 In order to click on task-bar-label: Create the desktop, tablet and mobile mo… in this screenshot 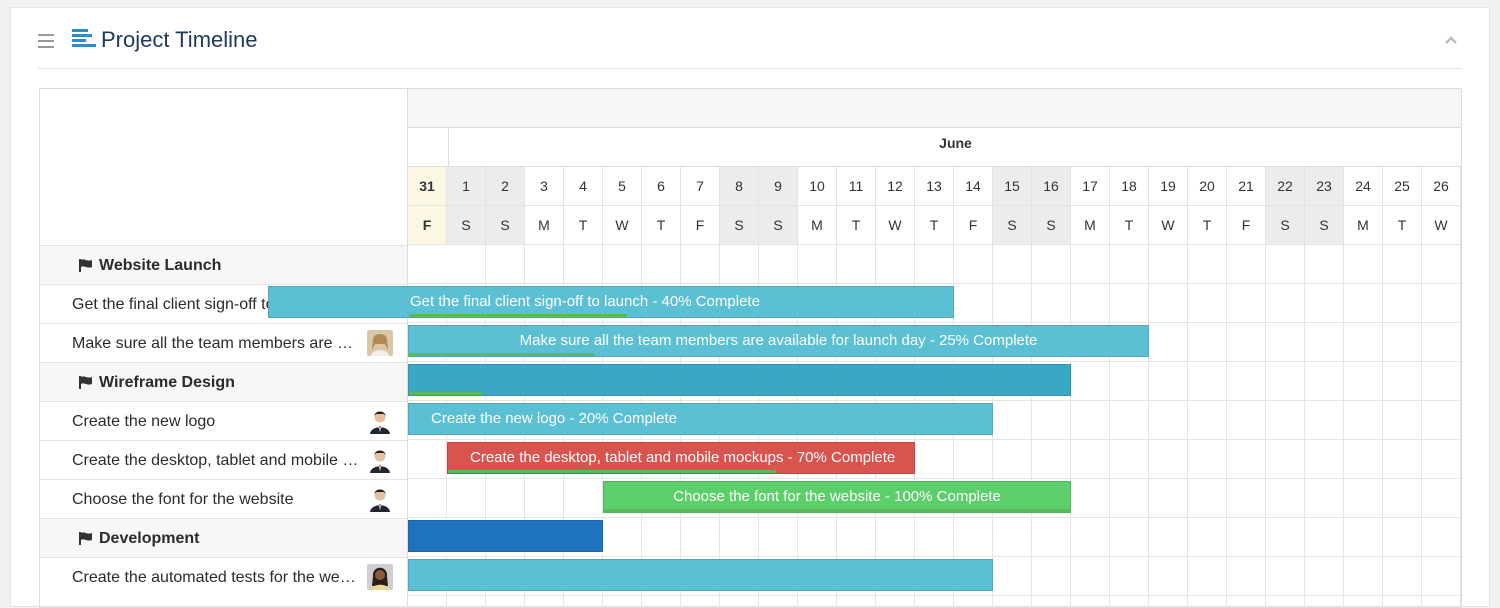, I will do `click(683, 457)`.